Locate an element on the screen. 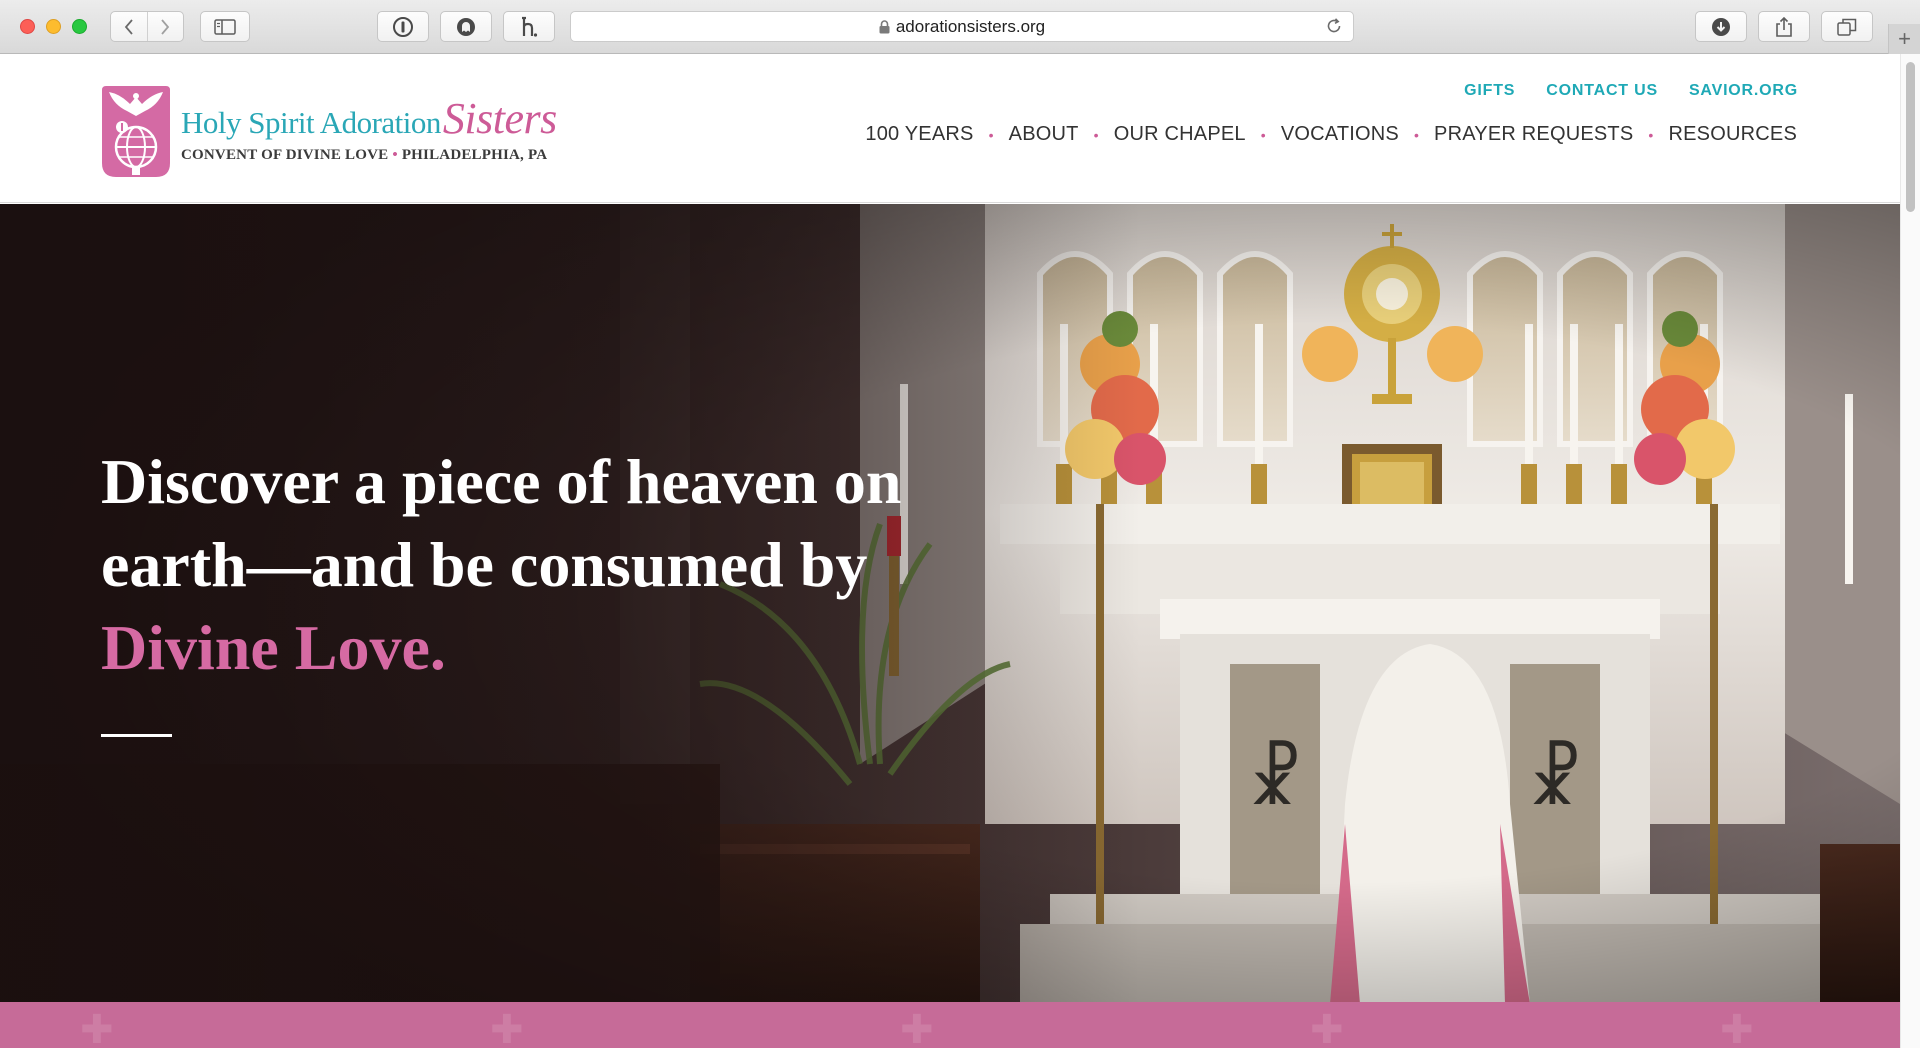 This screenshot has width=1920, height=1048. url-text: adorationsisters.org is located at coordinates (970, 26).